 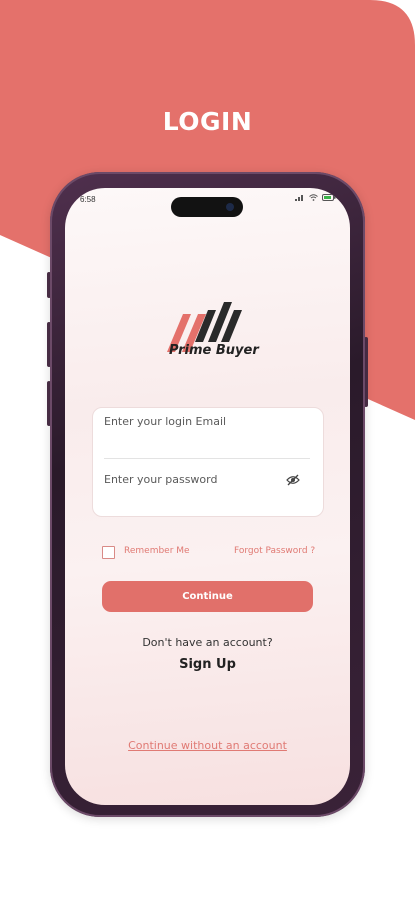 I want to click on remember-label: Remember Me, so click(x=157, y=551).